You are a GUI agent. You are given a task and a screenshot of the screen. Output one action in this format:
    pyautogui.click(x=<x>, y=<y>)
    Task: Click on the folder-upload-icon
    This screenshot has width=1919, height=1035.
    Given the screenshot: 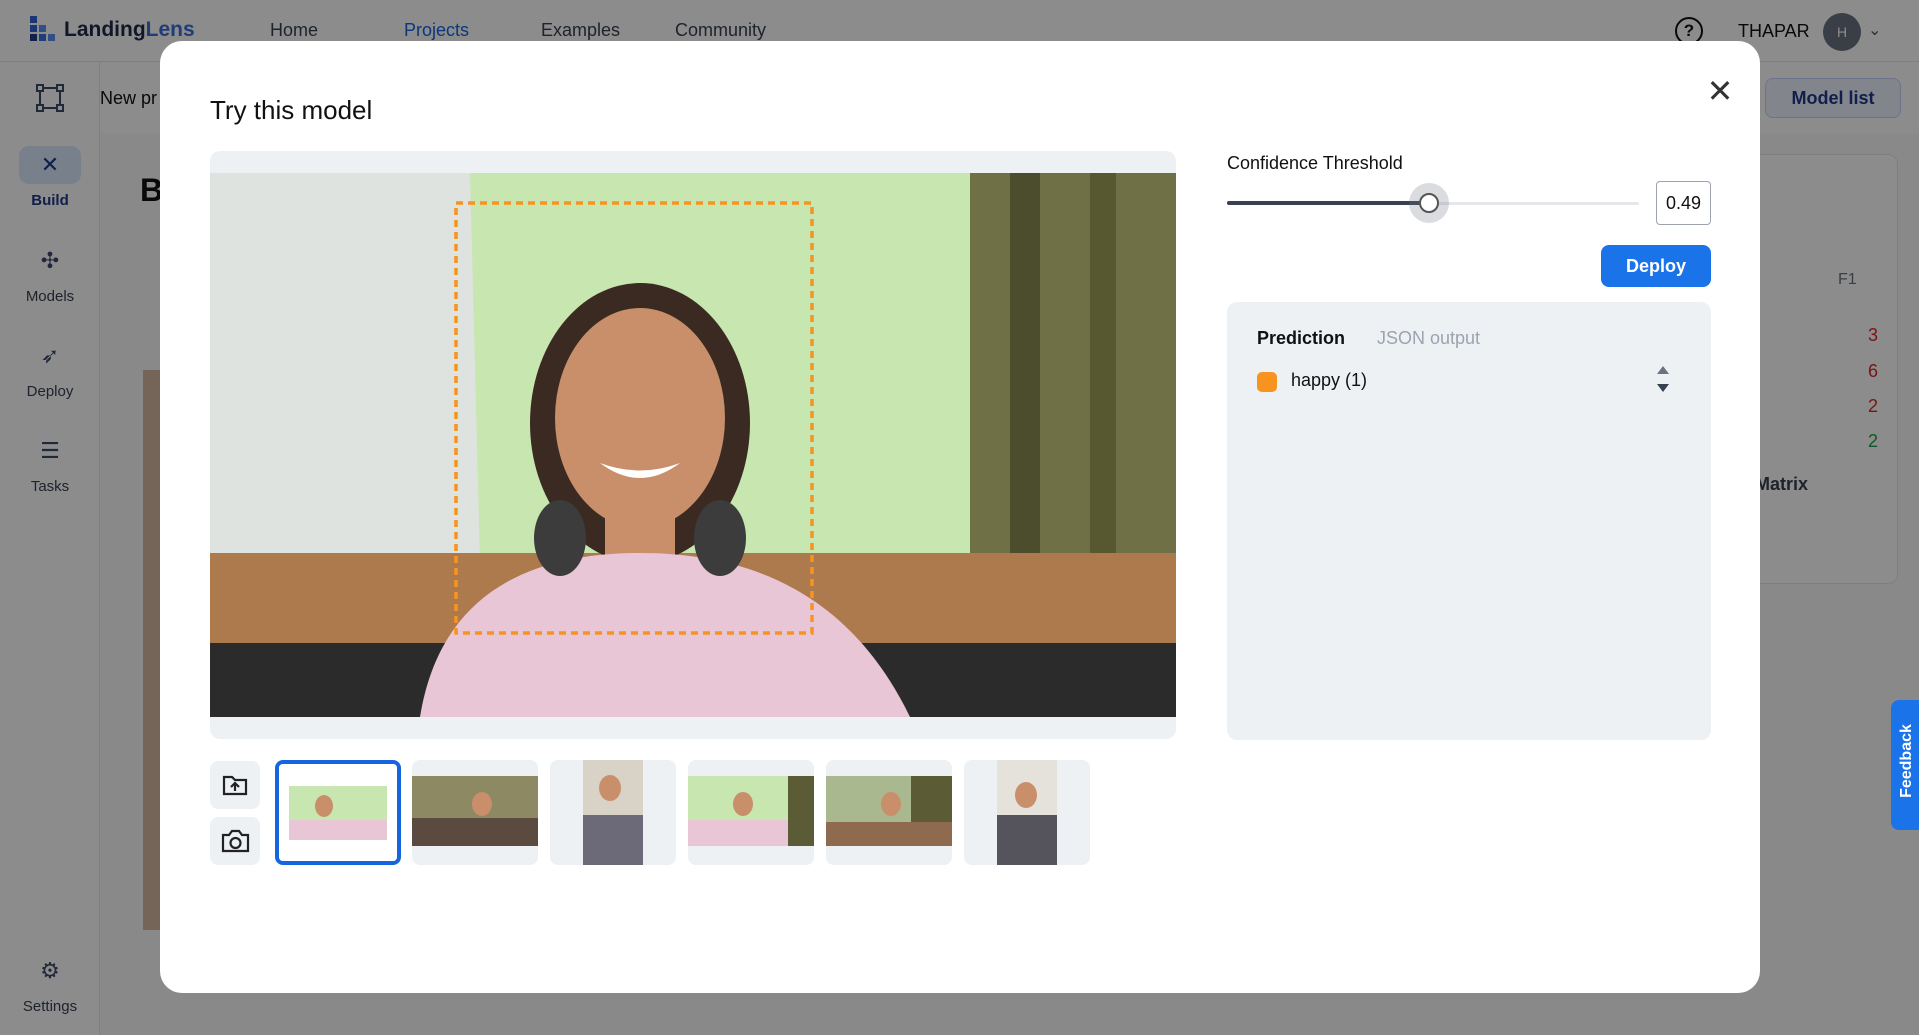 What is the action you would take?
    pyautogui.click(x=235, y=785)
    